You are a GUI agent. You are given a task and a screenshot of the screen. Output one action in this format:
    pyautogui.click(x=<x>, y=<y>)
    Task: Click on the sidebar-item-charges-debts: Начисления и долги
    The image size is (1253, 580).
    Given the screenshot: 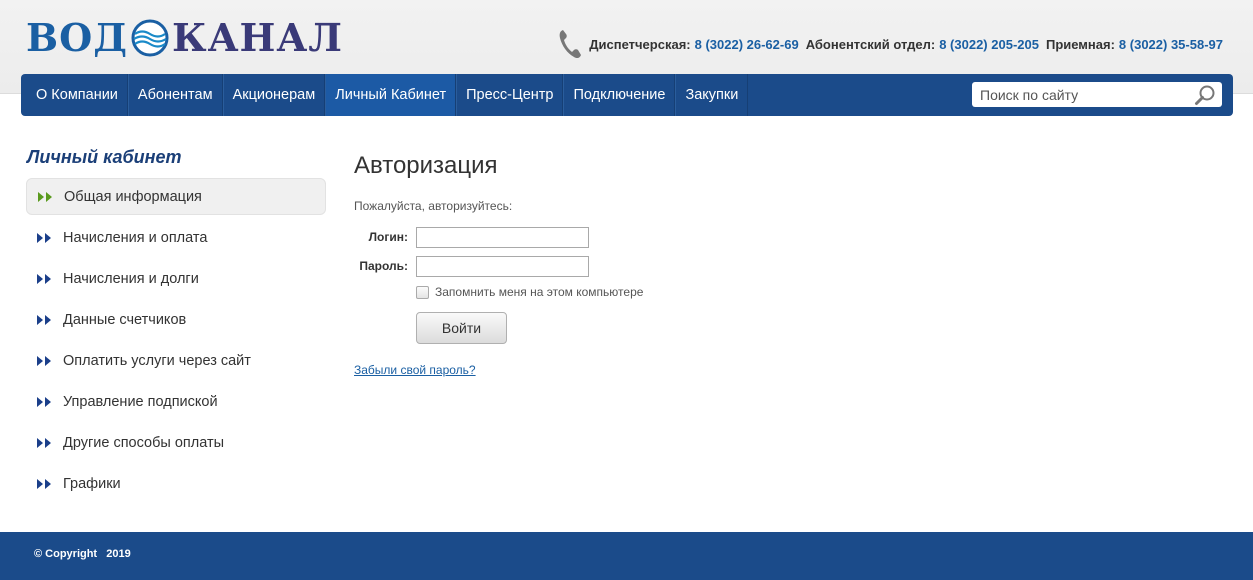 What is the action you would take?
    pyautogui.click(x=176, y=278)
    